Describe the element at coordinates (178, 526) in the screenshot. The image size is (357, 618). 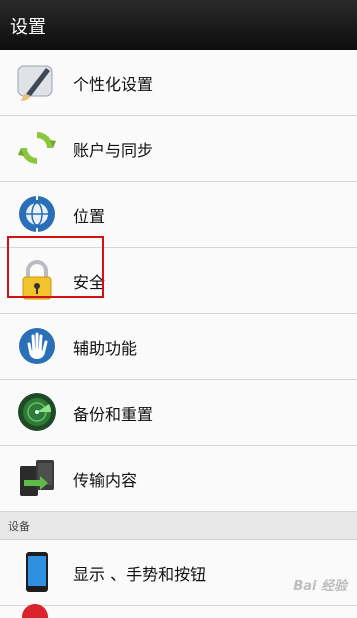
I see `section-header-device: 设备` at that location.